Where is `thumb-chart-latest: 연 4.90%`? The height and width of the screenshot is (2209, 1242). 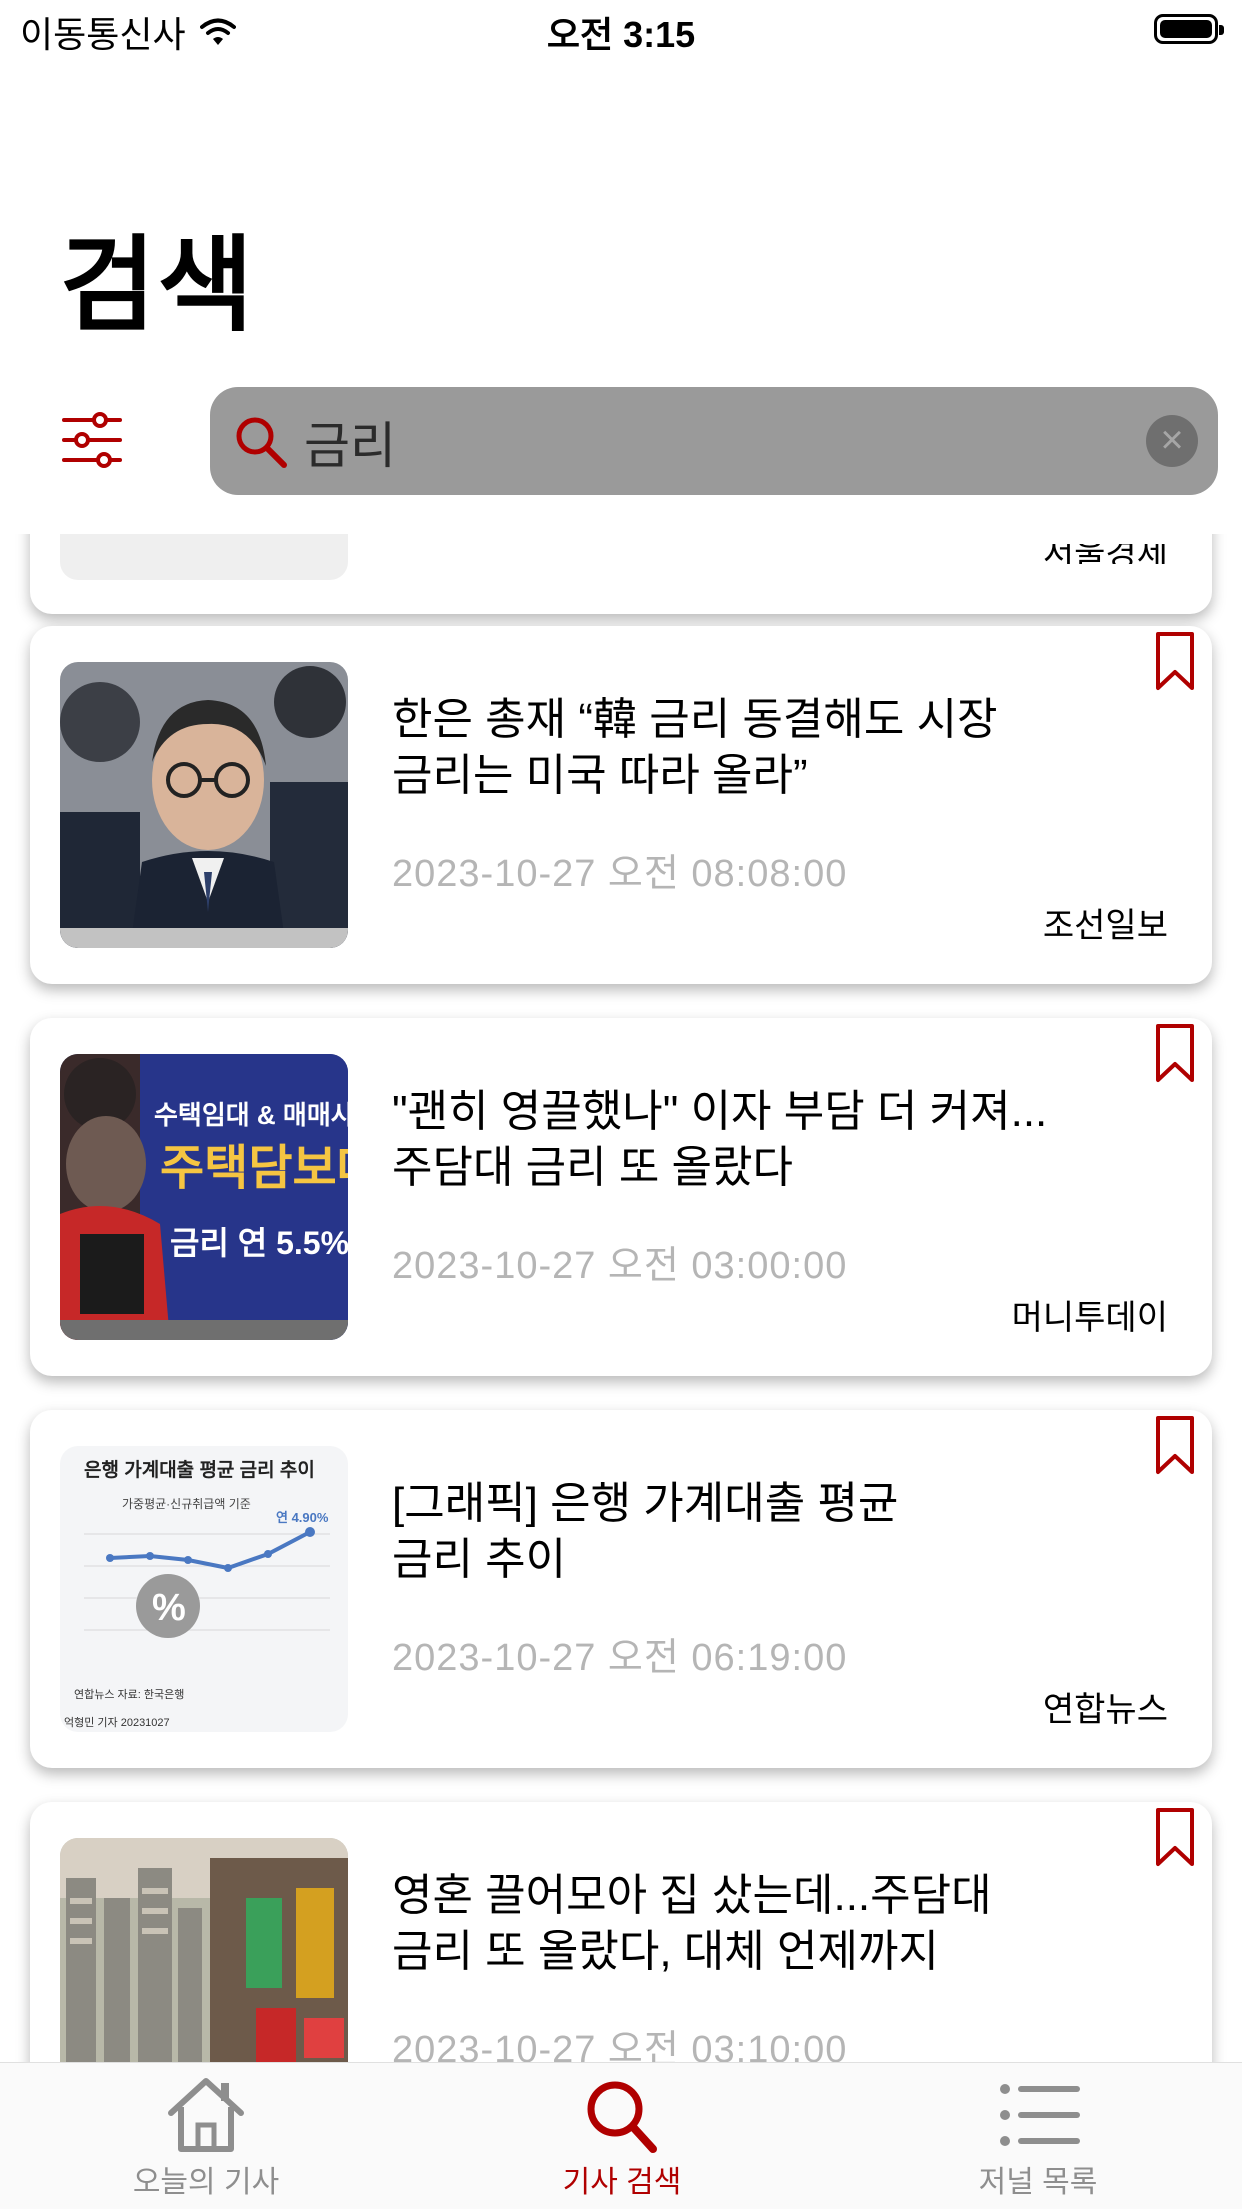 thumb-chart-latest: 연 4.90% is located at coordinates (302, 1517).